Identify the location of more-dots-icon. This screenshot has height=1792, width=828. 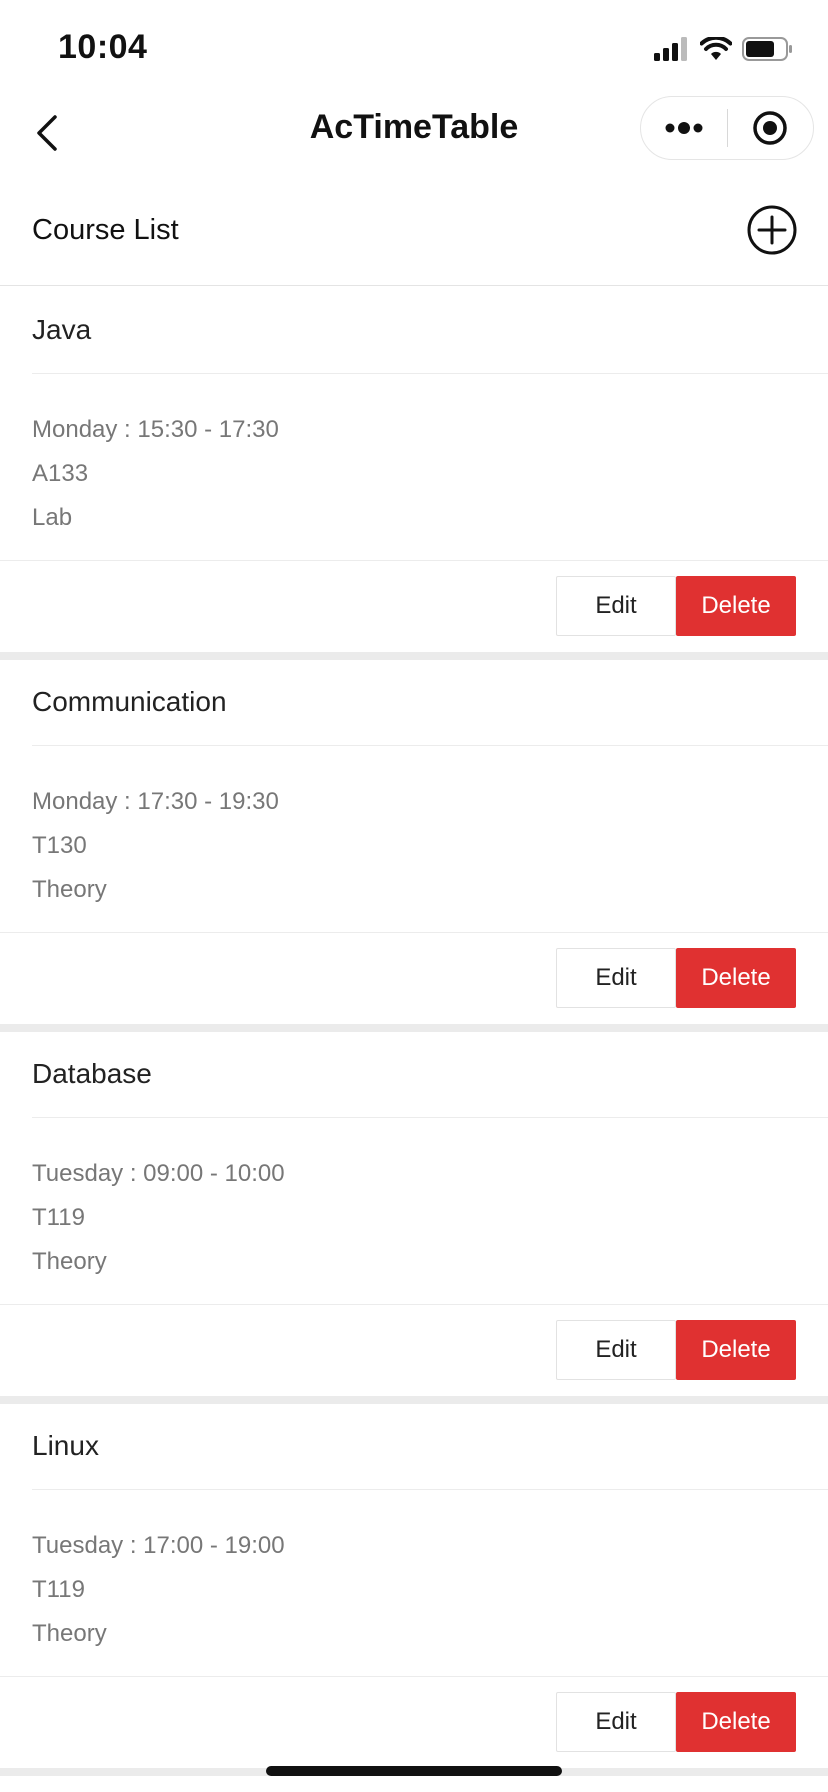
(684, 128).